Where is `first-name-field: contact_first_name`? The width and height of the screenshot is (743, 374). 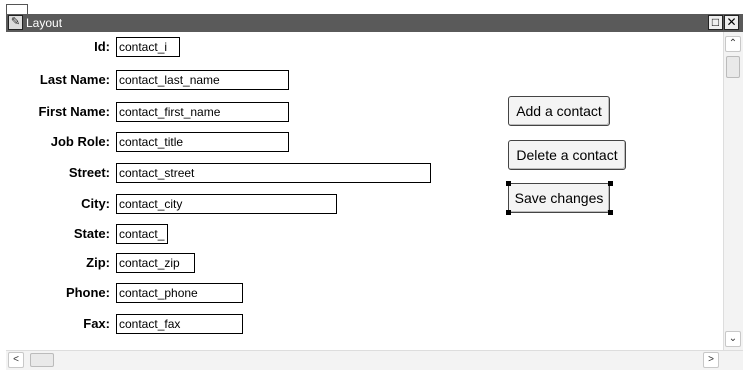 first-name-field: contact_first_name is located at coordinates (202, 112).